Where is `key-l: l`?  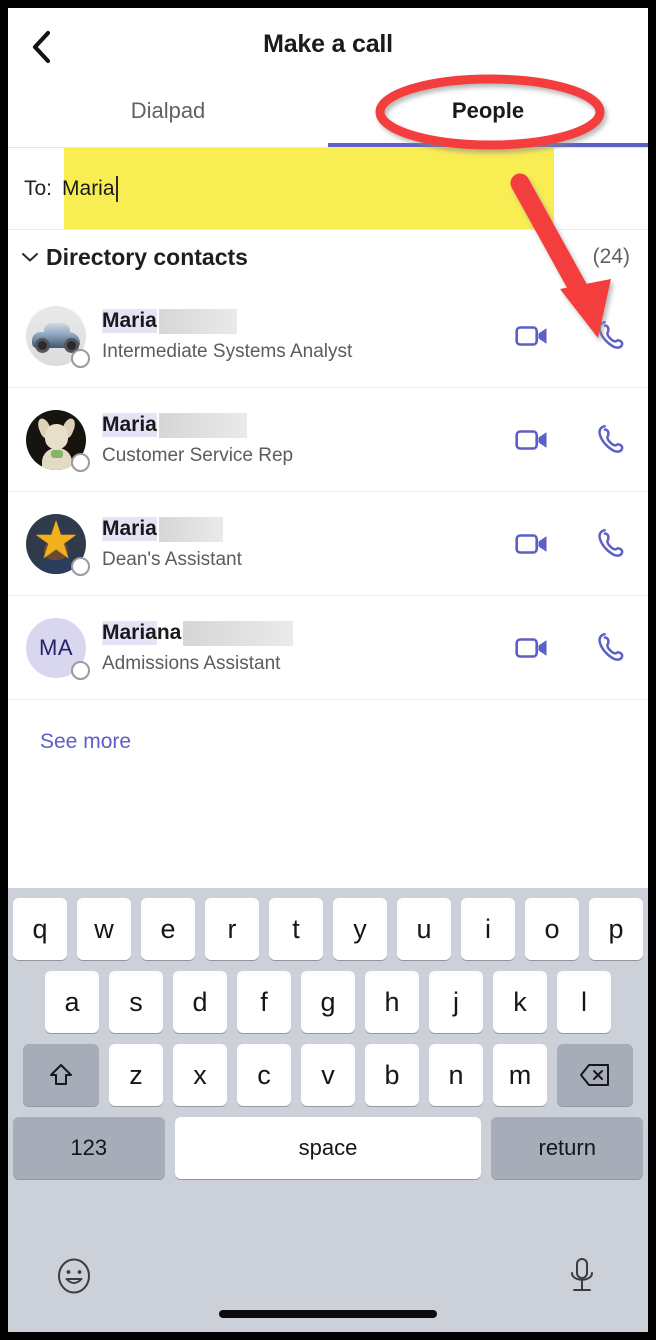
key-l: l is located at coordinates (584, 1002).